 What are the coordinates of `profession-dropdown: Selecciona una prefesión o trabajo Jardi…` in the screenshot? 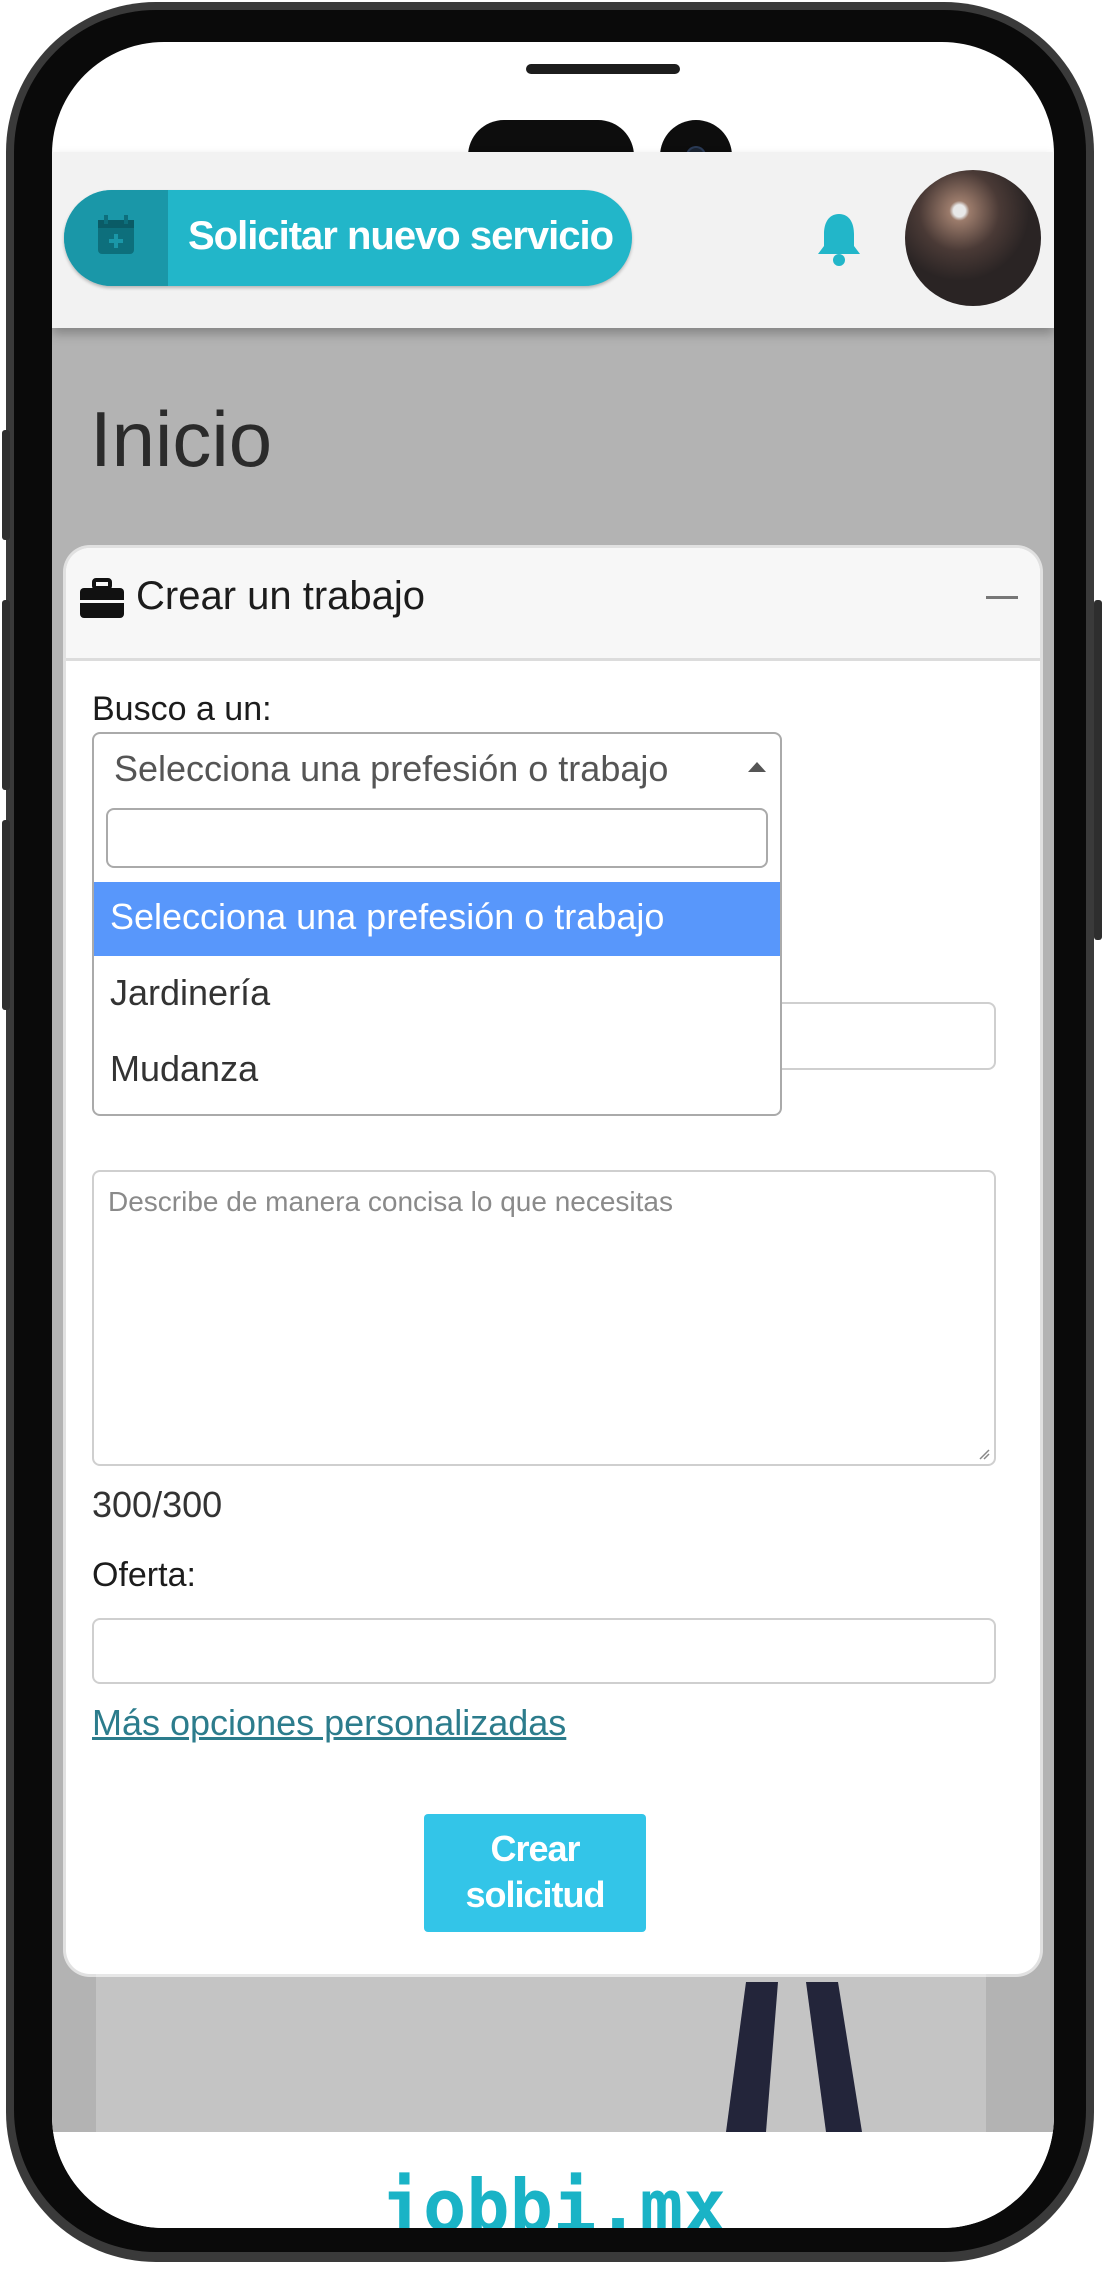 It's located at (437, 957).